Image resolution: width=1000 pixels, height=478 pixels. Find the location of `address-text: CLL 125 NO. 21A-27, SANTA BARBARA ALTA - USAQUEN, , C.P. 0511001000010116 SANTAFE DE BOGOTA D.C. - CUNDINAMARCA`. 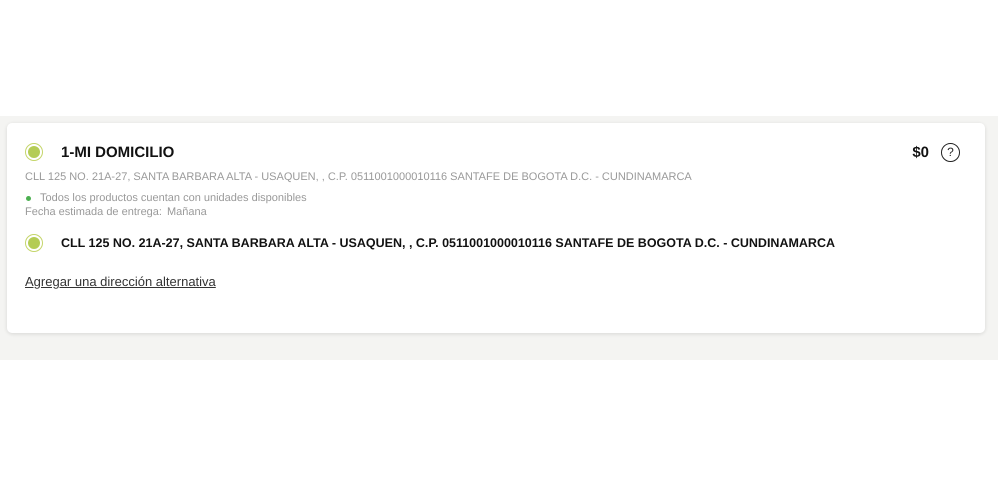

address-text: CLL 125 NO. 21A-27, SANTA BARBARA ALTA - USAQUEN, , C.P. 0511001000010116 SANTAFE DE BOGOTA D.C. - CUNDINAMARCA is located at coordinates (359, 177).